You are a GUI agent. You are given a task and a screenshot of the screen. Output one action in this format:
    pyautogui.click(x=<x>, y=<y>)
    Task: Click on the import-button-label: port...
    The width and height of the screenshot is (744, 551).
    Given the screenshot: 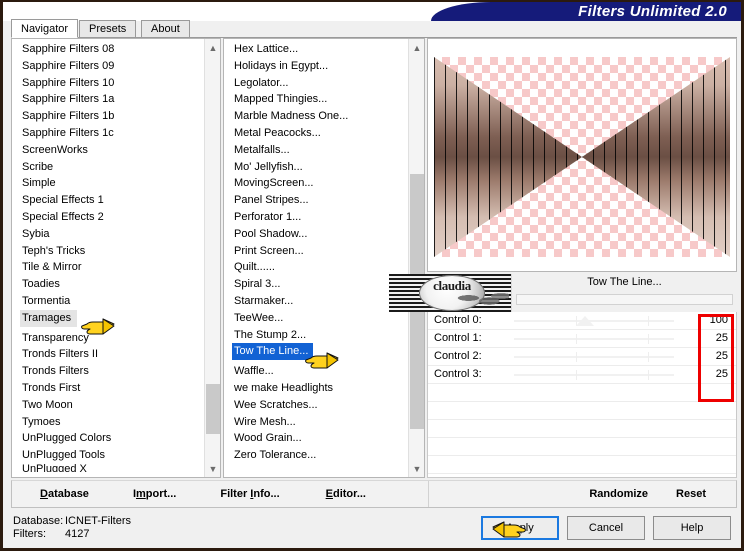 What is the action you would take?
    pyautogui.click(x=161, y=494)
    